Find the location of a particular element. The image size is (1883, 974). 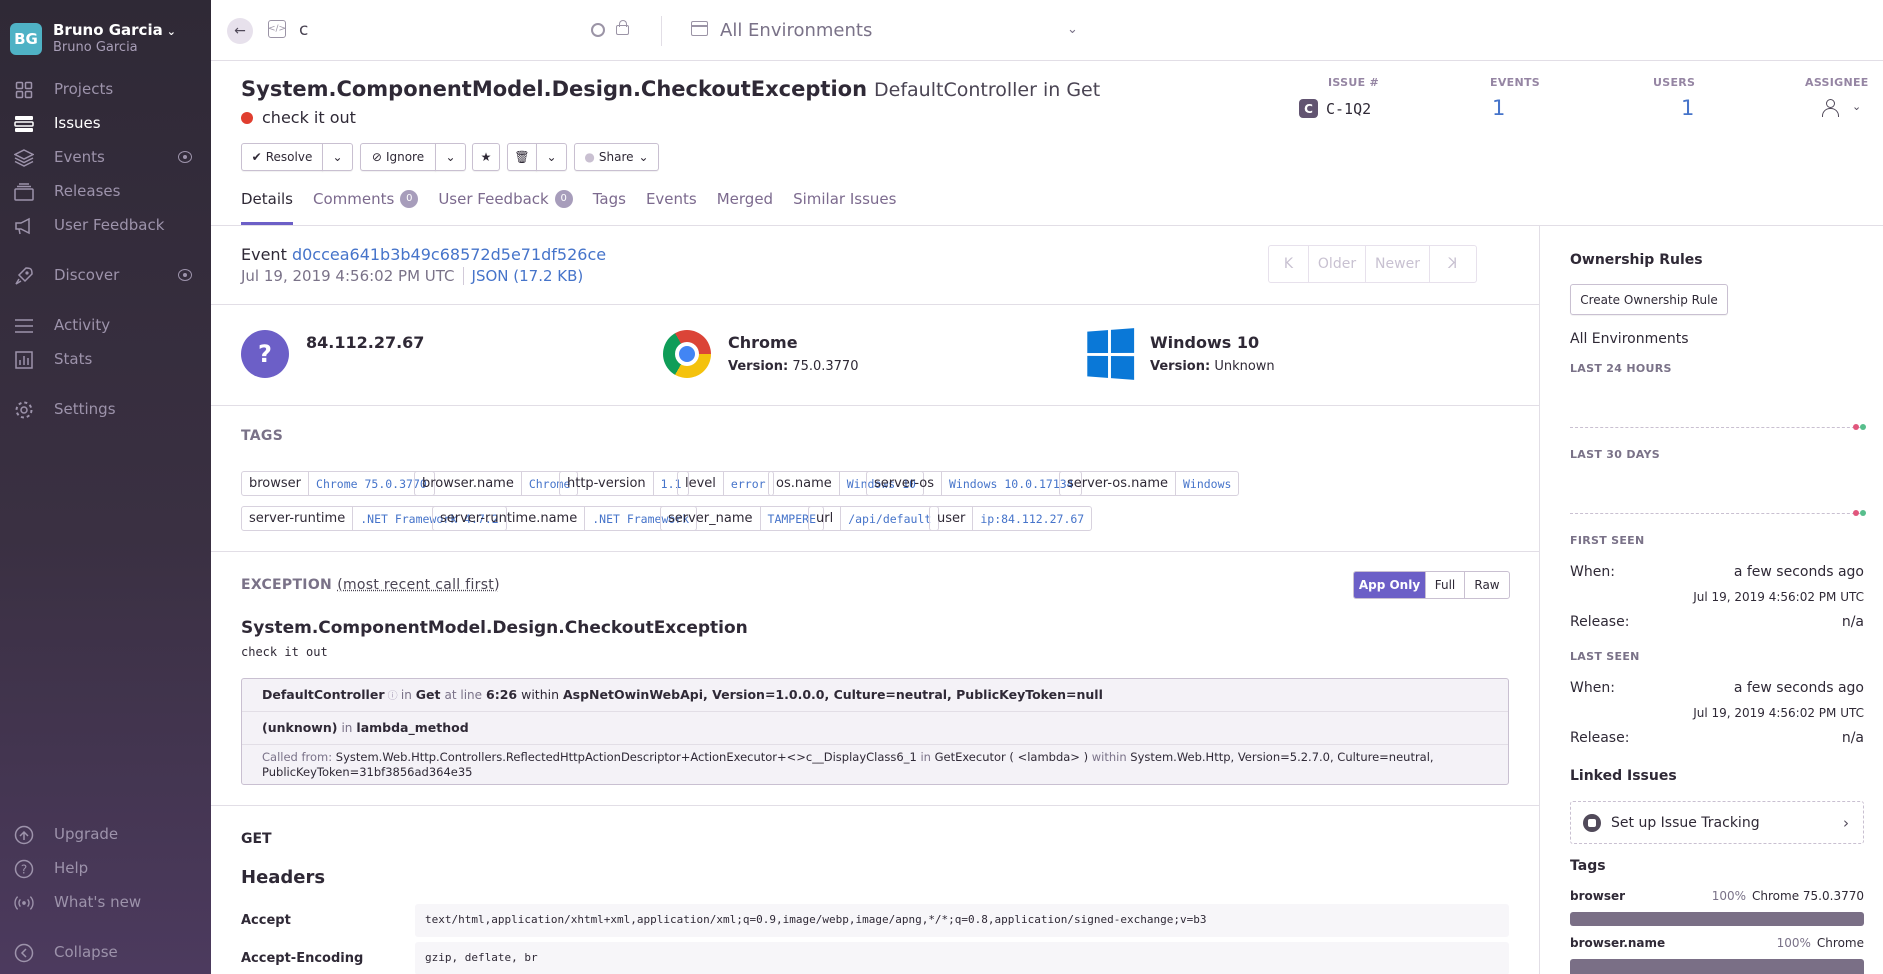

first-seen-when: a few seconds ago is located at coordinates (1799, 572).